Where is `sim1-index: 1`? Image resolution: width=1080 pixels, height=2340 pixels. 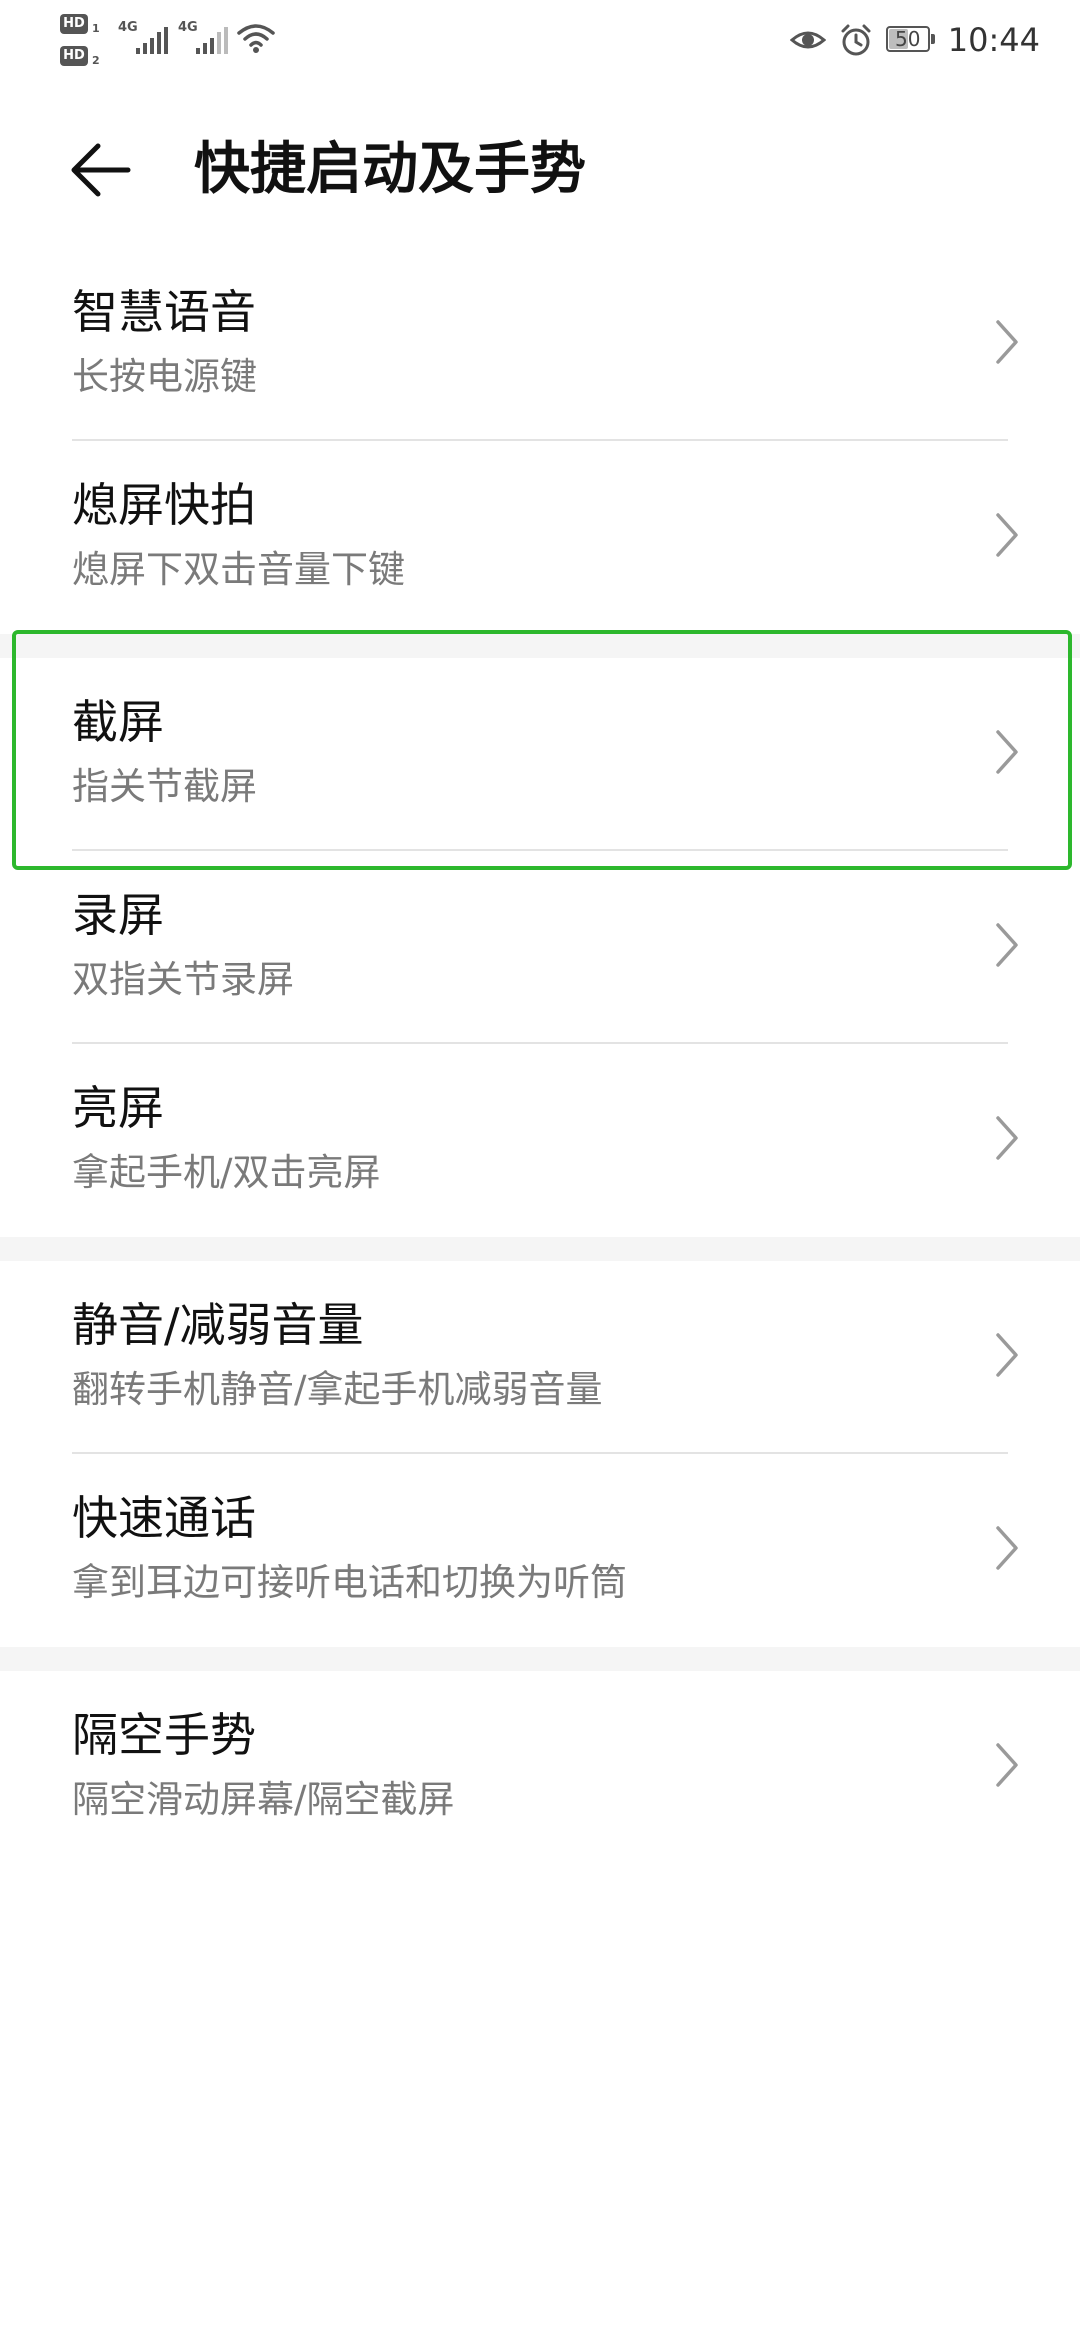 sim1-index: 1 is located at coordinates (96, 28).